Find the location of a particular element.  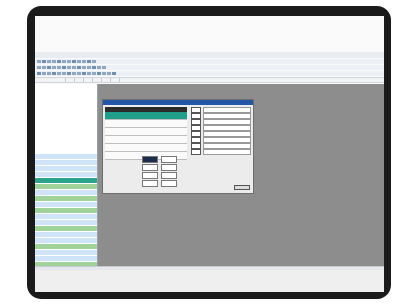

project-tree is located at coordinates (66, 119).